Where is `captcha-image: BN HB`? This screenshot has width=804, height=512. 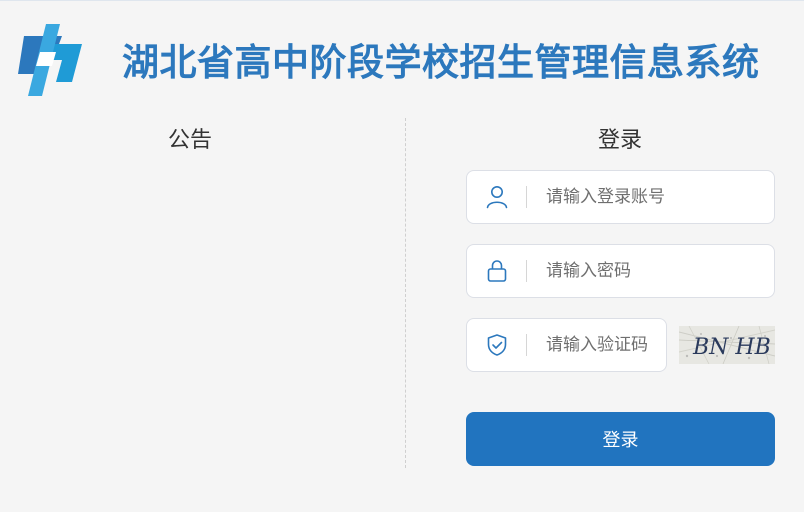 captcha-image: BN HB is located at coordinates (727, 345).